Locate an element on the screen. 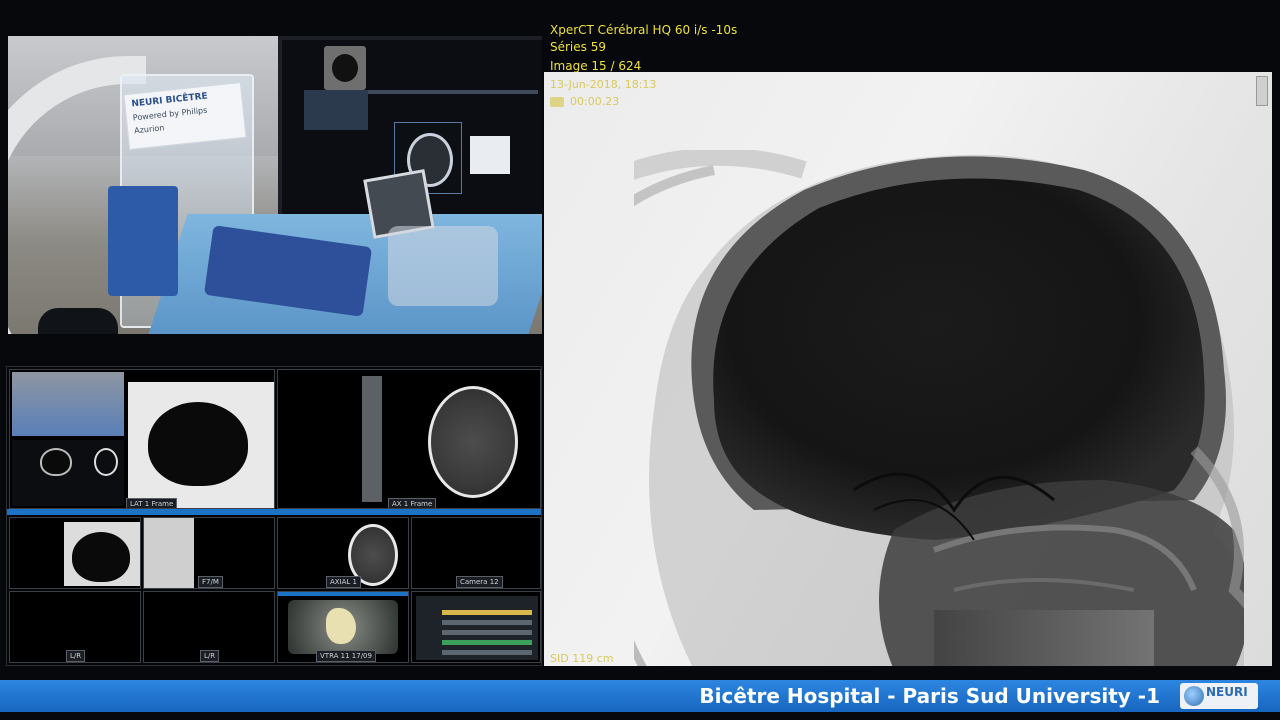  sterile-drape-left is located at coordinates (143, 241).